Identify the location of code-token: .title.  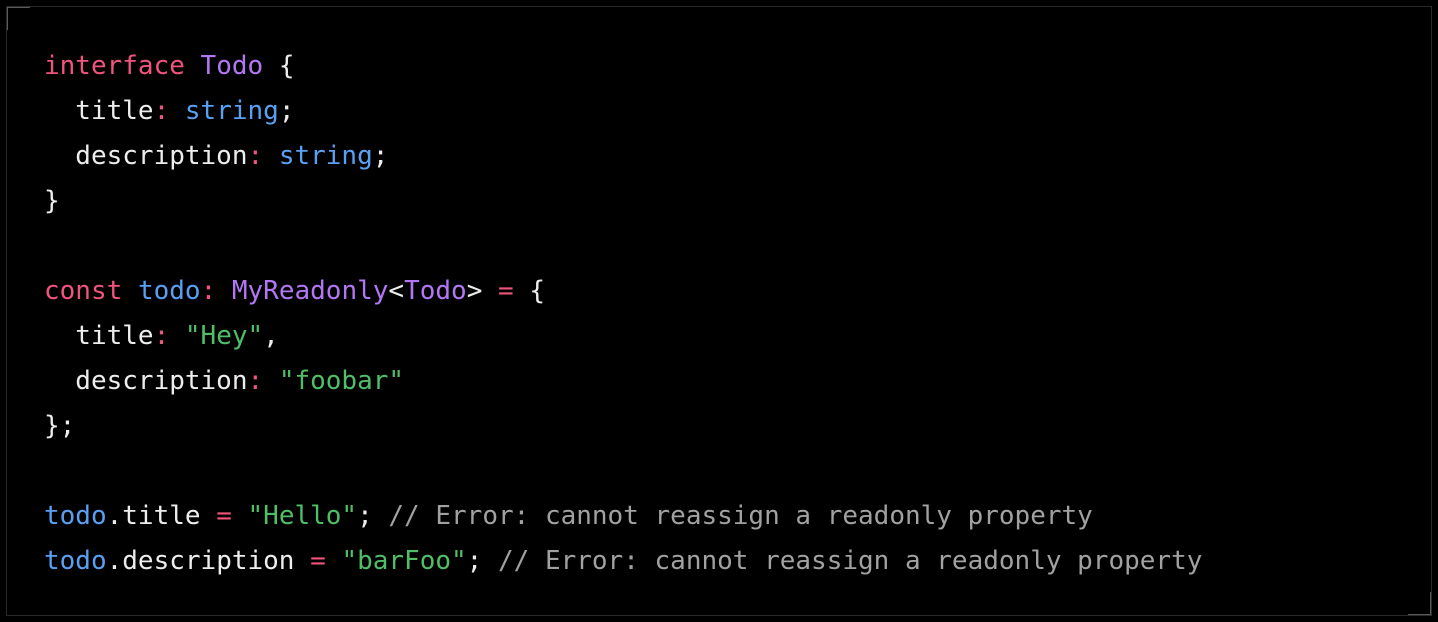
(153, 516).